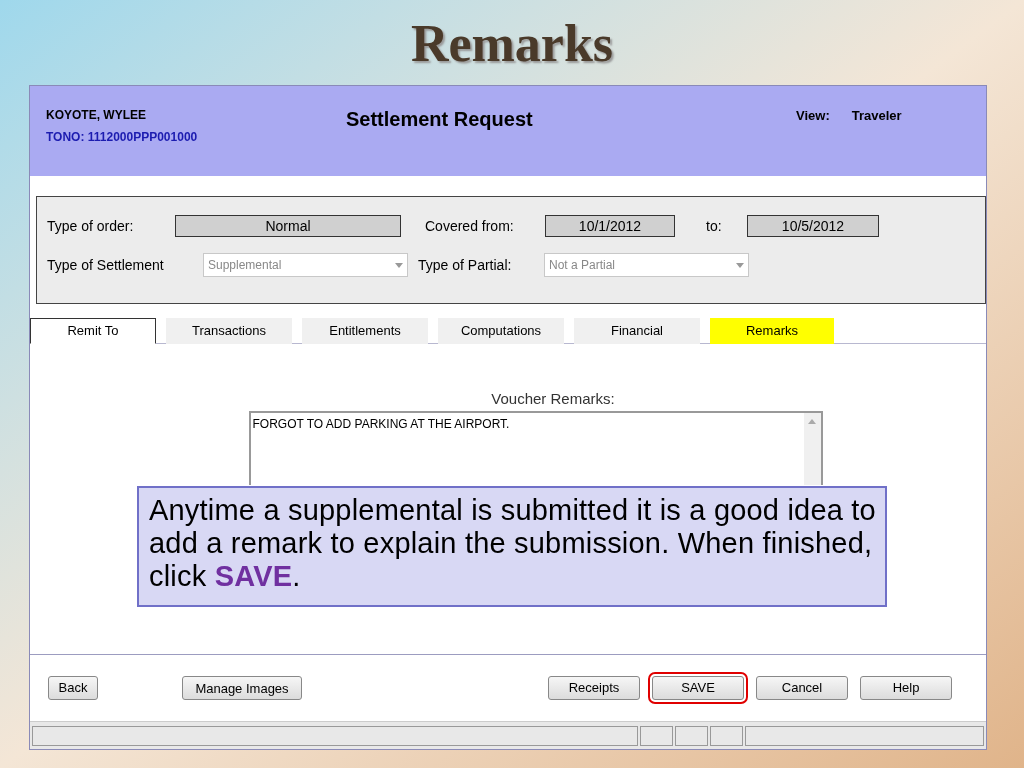  Describe the element at coordinates (512, 46) in the screenshot. I see `slide-title: Remarks` at that location.